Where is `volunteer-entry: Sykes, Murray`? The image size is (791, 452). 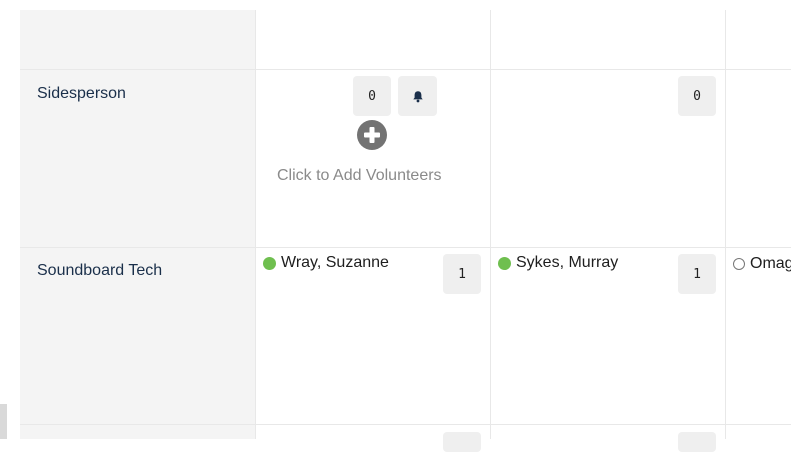
volunteer-entry: Sykes, Murray is located at coordinates (558, 263).